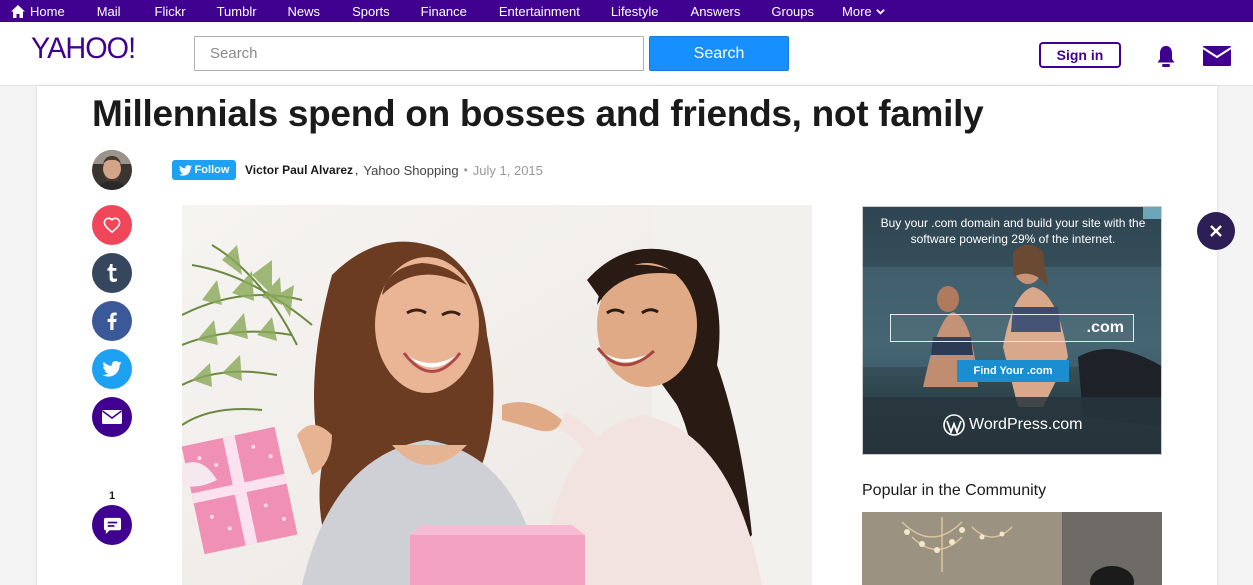 This screenshot has width=1253, height=585. I want to click on search-input, so click(419, 53).